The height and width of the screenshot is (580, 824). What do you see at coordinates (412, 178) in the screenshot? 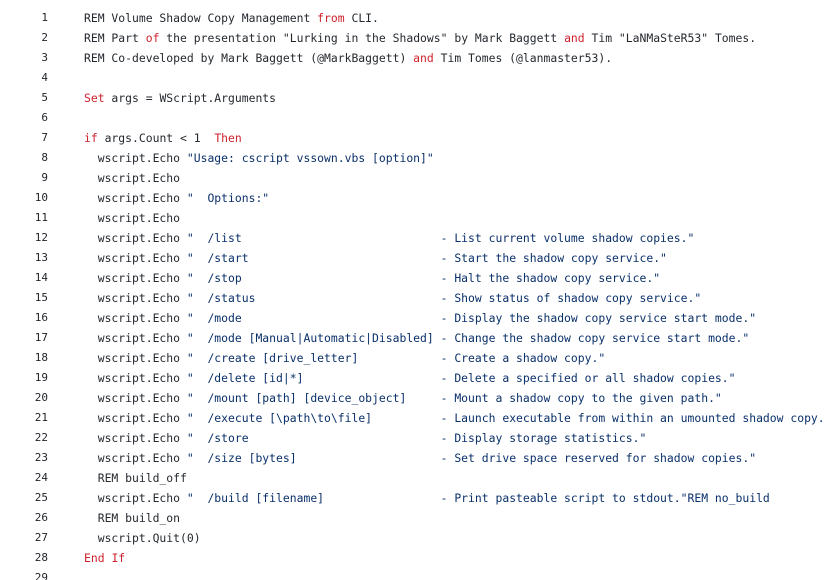
I see `code-line: 9 wscript.Echo` at bounding box center [412, 178].